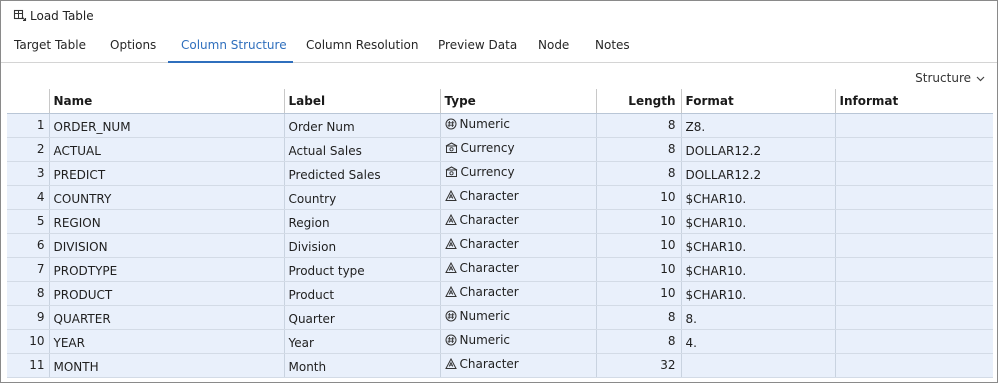 The image size is (998, 383). I want to click on table-row: 10 YEAR Year Numeric 8 4., so click(500, 341).